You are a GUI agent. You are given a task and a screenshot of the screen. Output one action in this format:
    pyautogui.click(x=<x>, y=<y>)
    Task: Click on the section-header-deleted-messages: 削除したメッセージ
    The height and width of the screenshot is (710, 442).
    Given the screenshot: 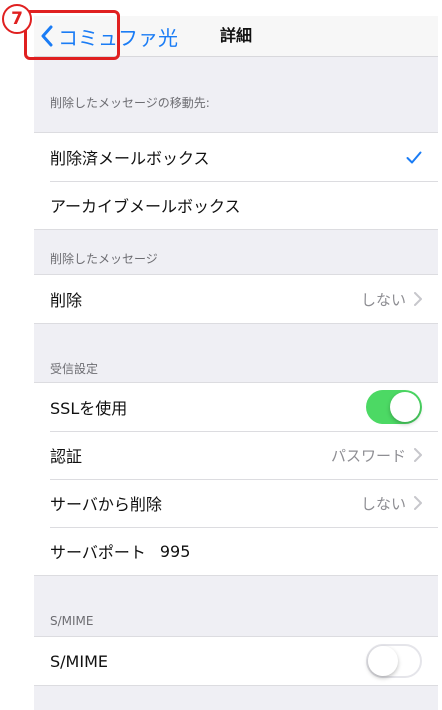 What is the action you would take?
    pyautogui.click(x=104, y=259)
    